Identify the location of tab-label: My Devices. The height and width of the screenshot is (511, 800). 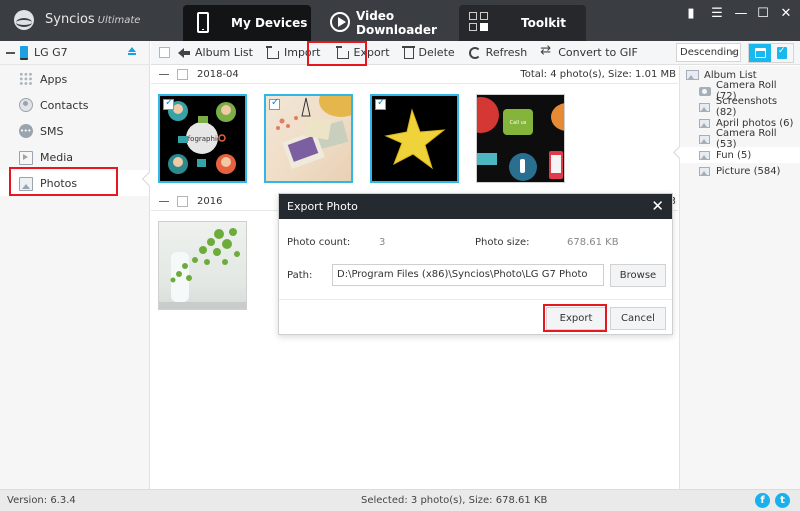
(269, 23).